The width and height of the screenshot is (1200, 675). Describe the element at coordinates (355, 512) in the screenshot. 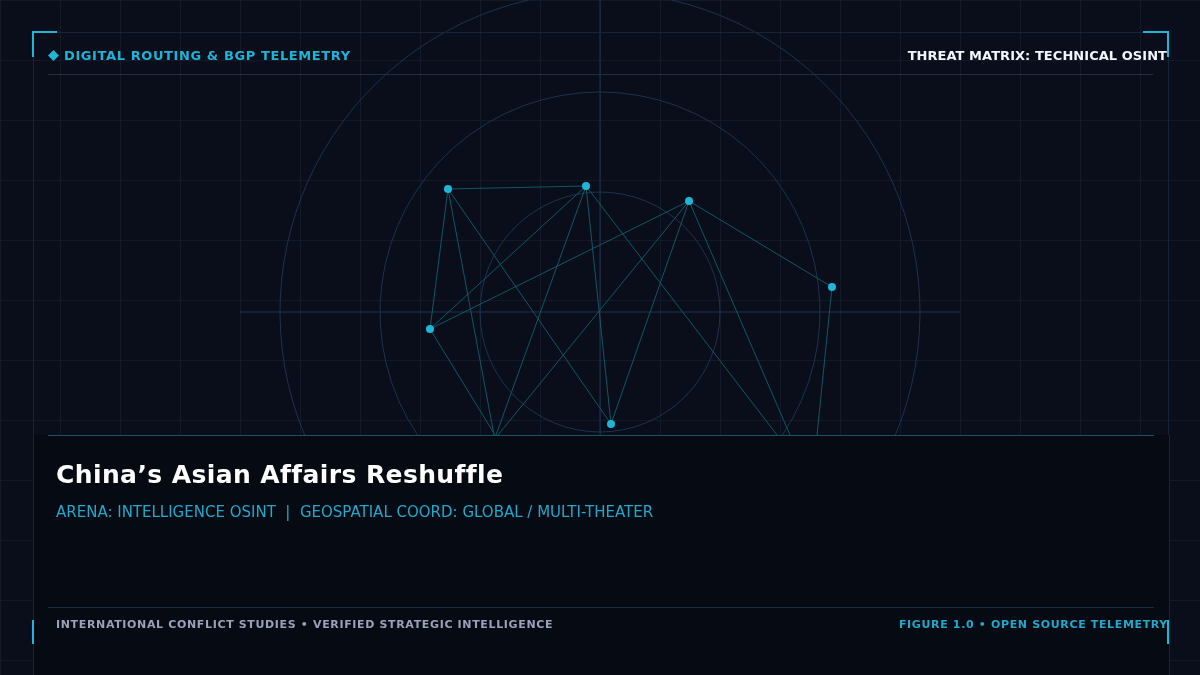

I see `subtitle: ARENA: INTELLIGENCE OSINT | GEOSPATIAL COORD: GLOBAL / MULTI-THEATER` at that location.